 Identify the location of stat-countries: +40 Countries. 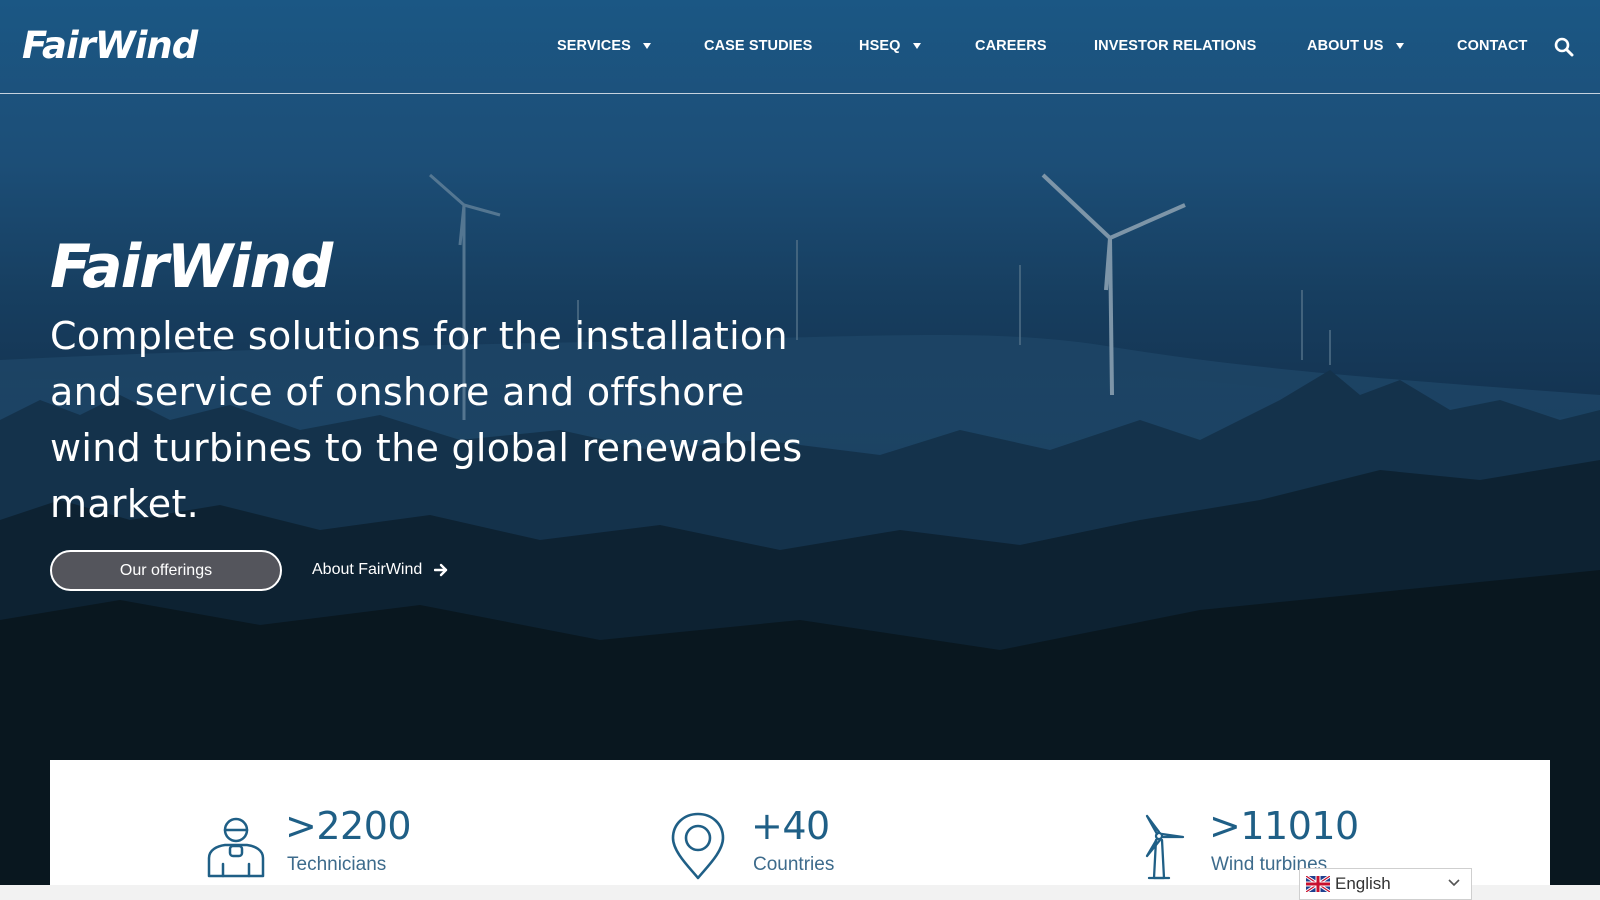
(820, 830).